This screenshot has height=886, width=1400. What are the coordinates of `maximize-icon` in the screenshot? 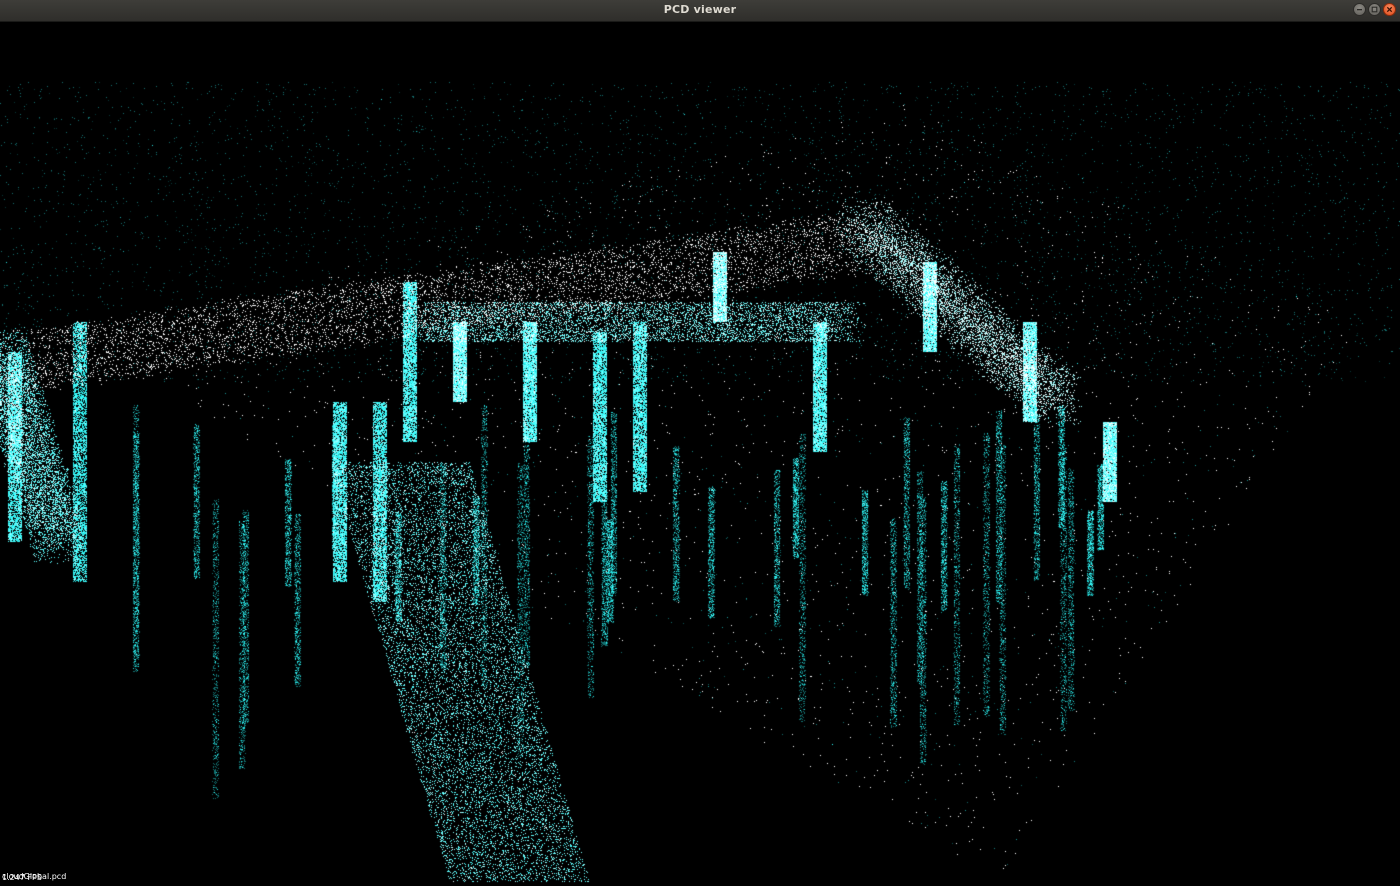 It's located at (1374, 9).